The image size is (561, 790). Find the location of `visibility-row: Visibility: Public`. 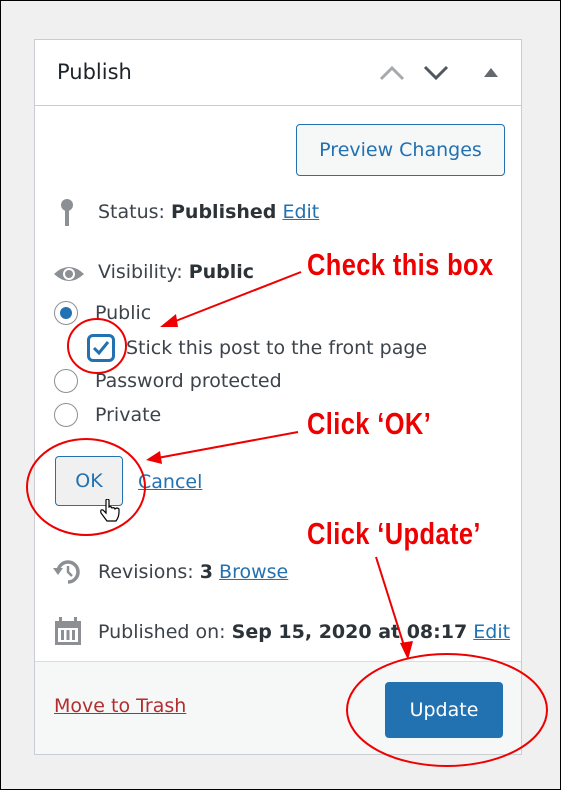

visibility-row: Visibility: Public is located at coordinates (176, 272).